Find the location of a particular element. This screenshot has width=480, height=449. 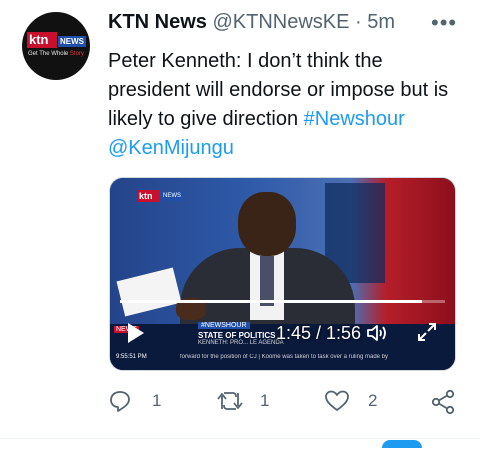

like-count: 2 is located at coordinates (373, 400).